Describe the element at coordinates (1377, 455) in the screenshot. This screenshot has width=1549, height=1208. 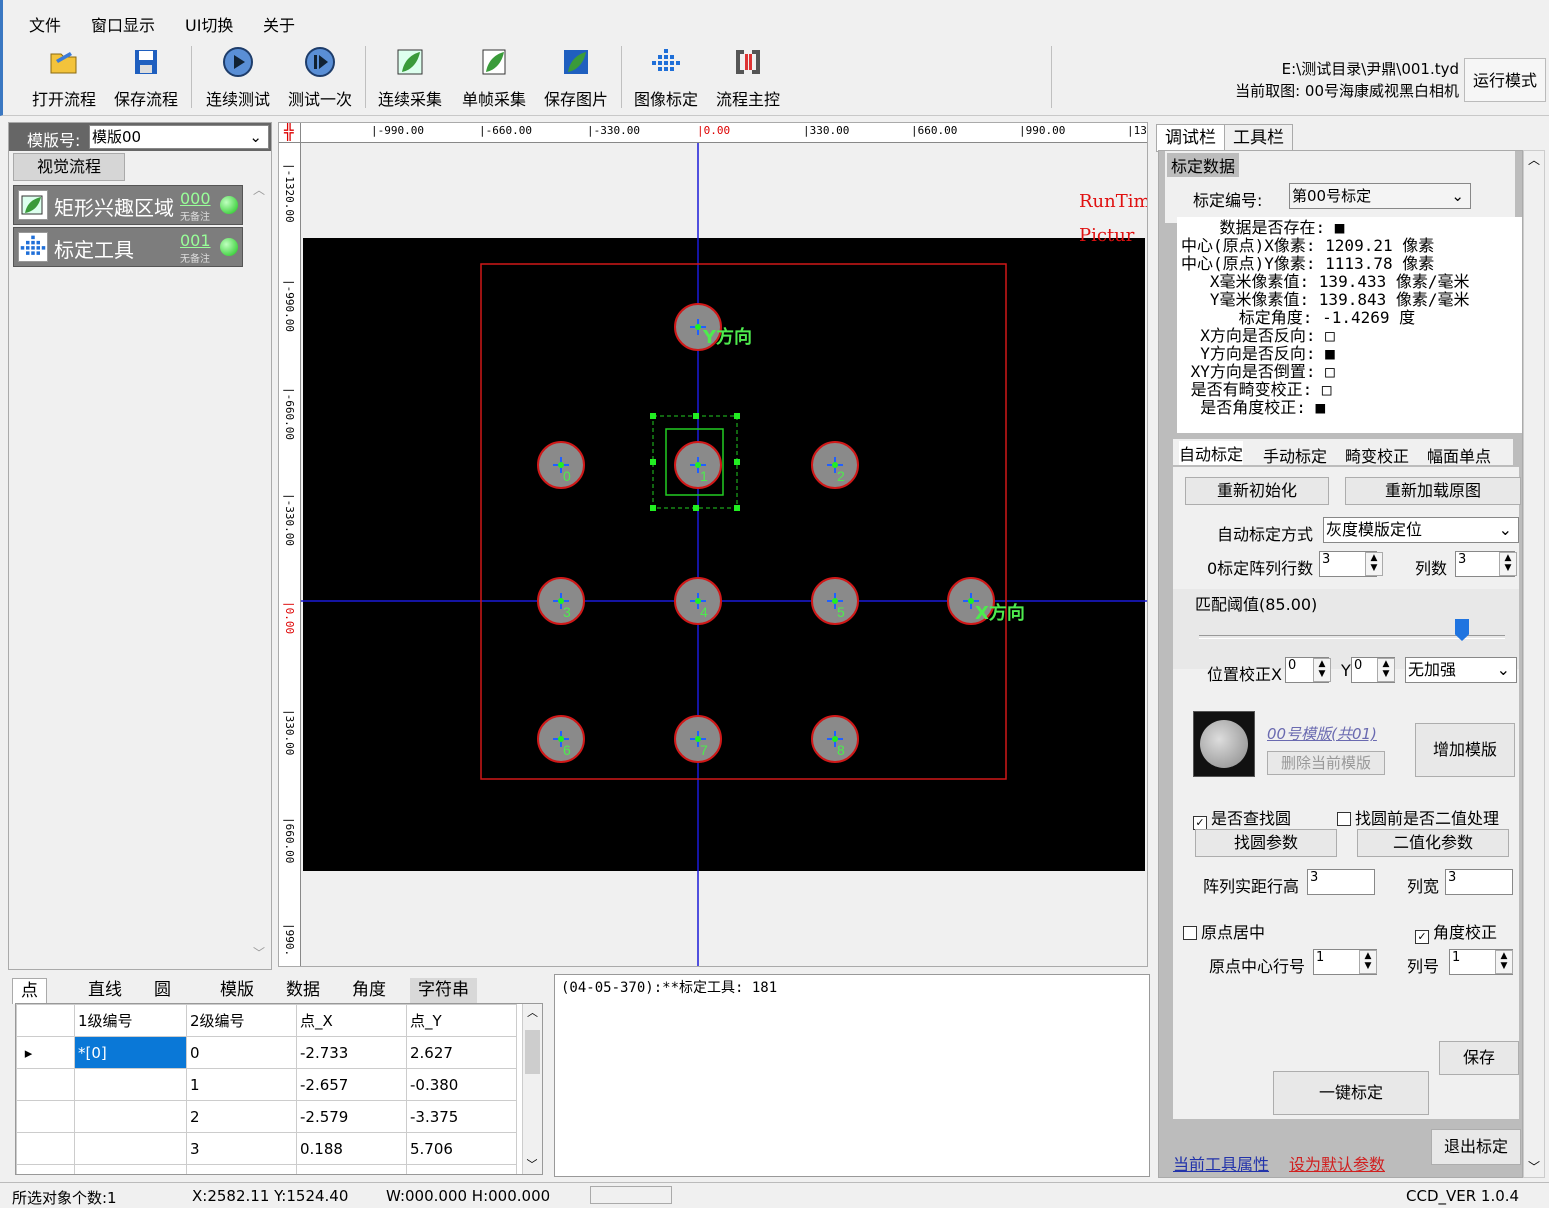
I see `tab-distortion: 畸变校正` at that location.